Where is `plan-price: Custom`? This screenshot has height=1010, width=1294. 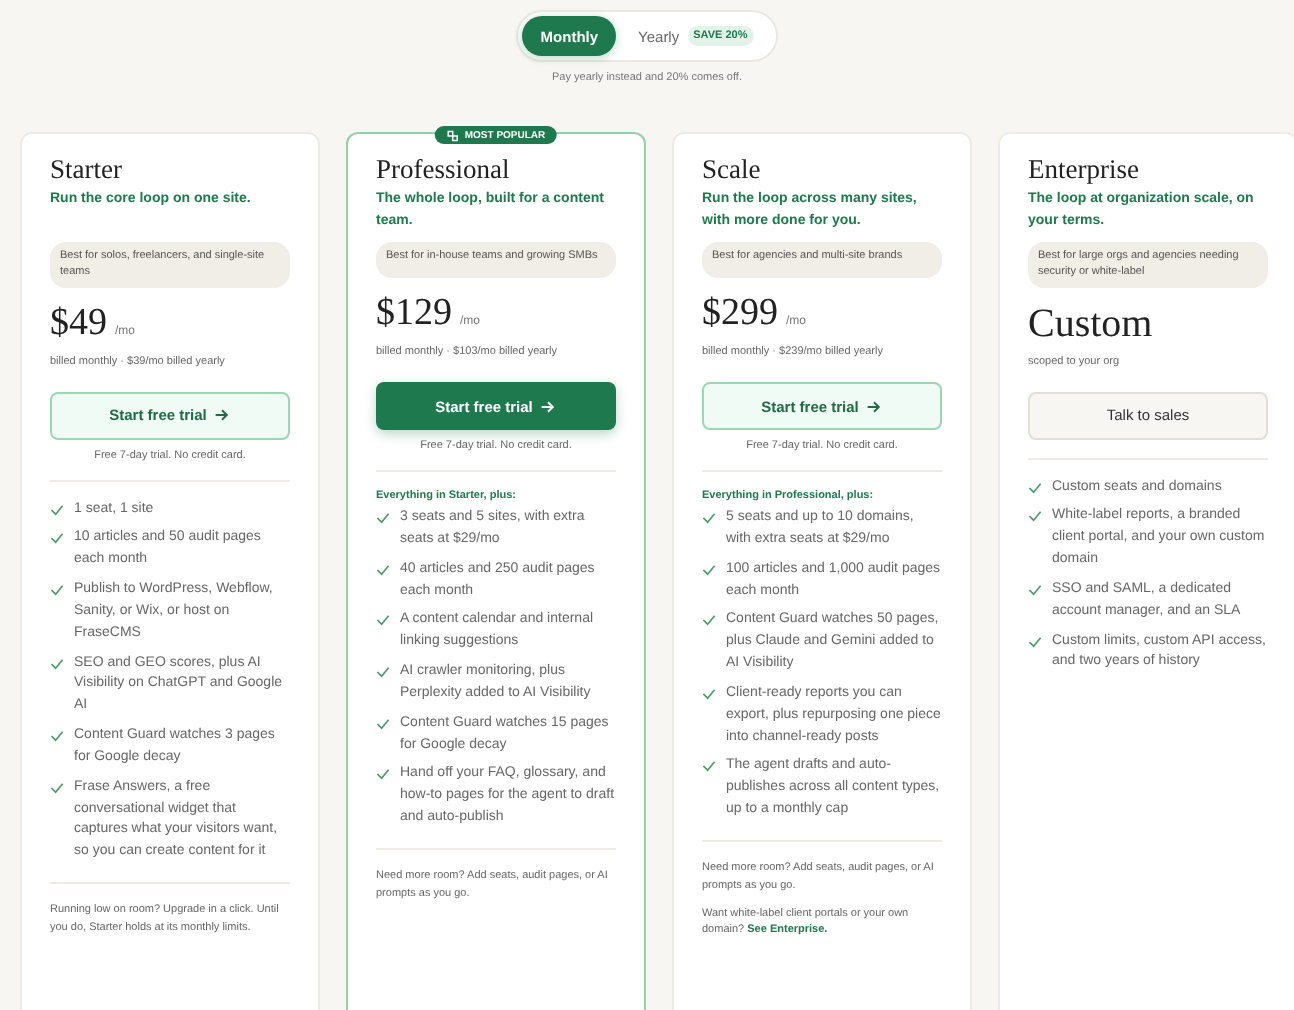
plan-price: Custom is located at coordinates (1090, 324).